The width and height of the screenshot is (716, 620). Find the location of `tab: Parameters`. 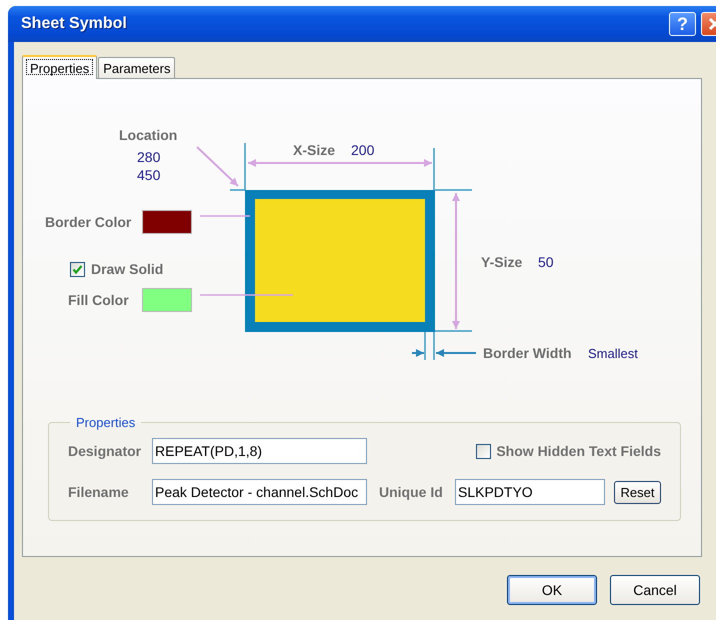

tab: Parameters is located at coordinates (137, 67).